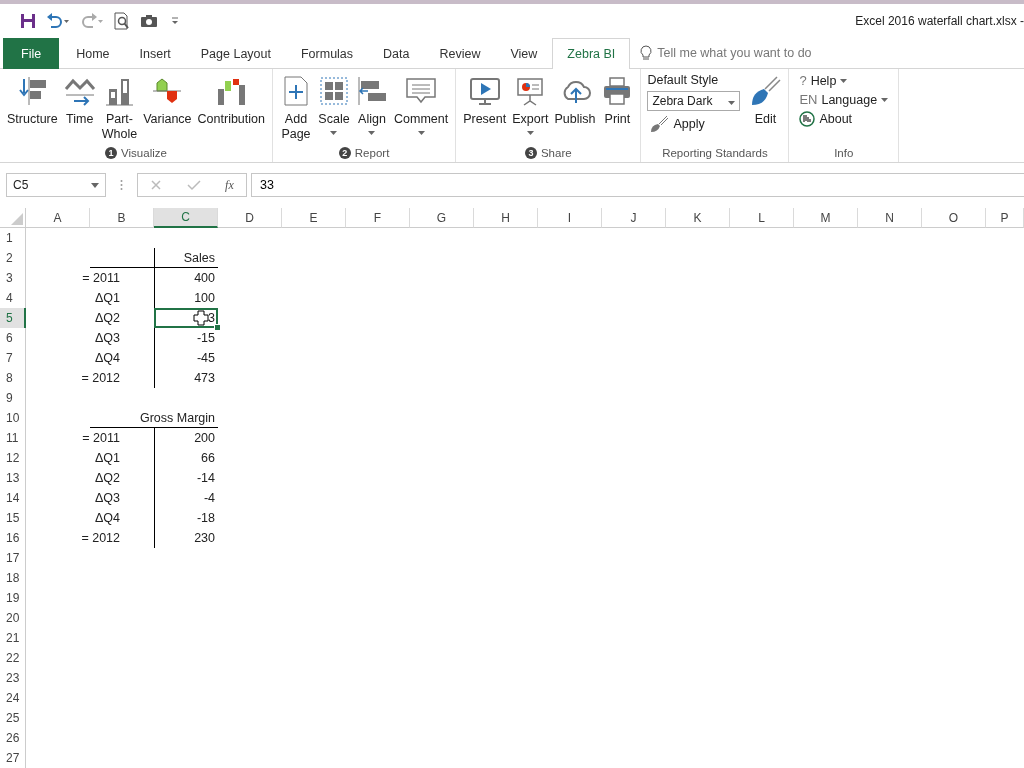 The width and height of the screenshot is (1024, 768). I want to click on row-header: 15, so click(13, 518).